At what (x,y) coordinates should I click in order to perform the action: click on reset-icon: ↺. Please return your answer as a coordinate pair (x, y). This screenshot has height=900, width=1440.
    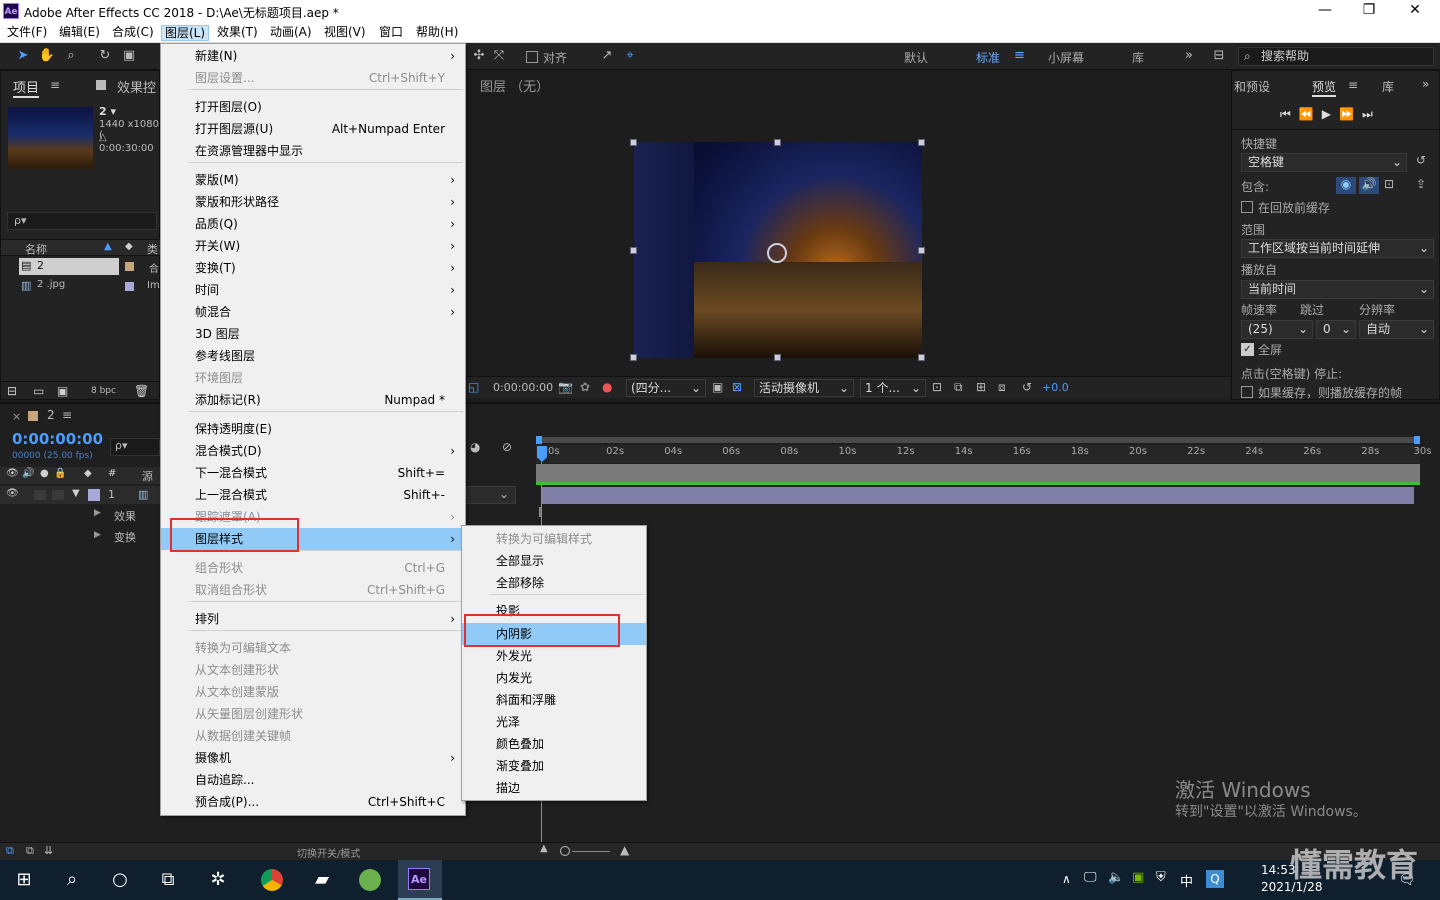
    Looking at the image, I should click on (1421, 160).